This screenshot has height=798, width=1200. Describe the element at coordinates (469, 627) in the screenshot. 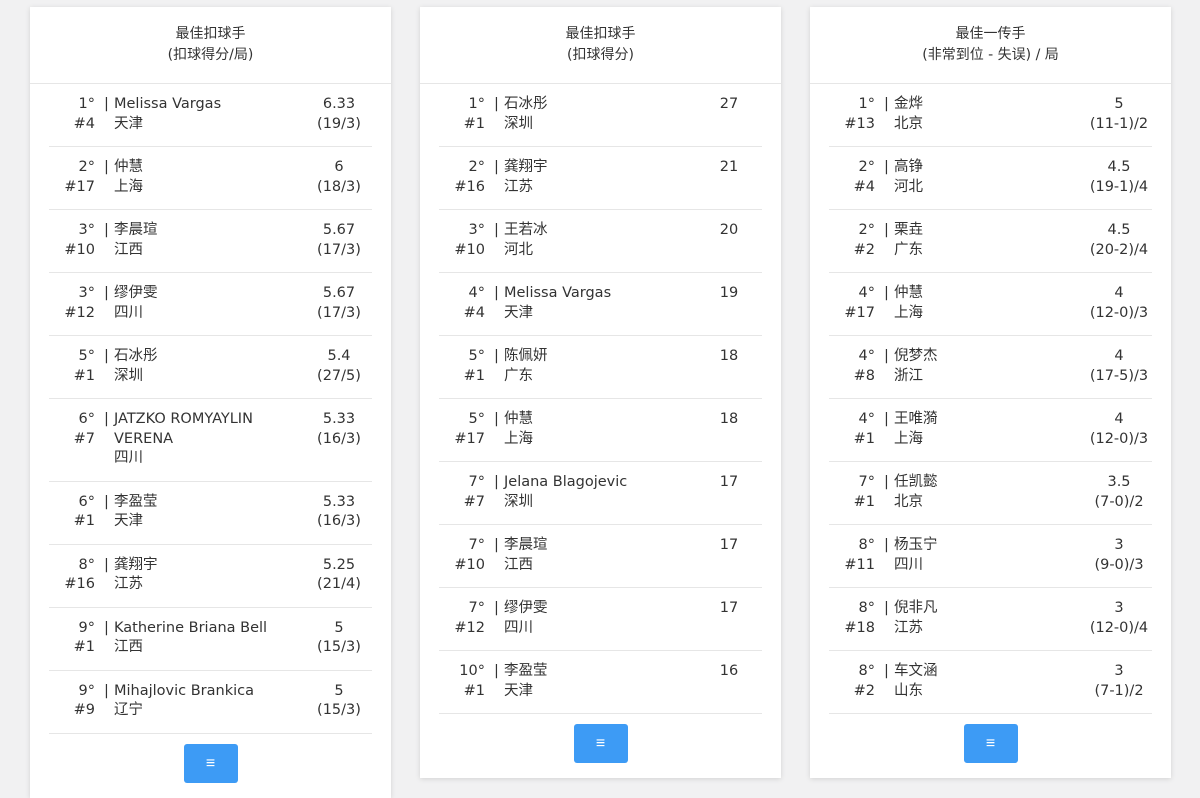

I see `jersey-number: #12` at that location.